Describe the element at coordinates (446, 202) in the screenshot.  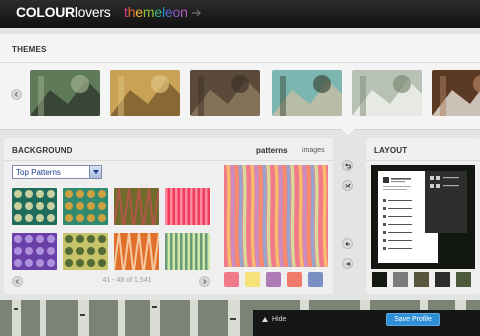
I see `layout-sidebar` at that location.